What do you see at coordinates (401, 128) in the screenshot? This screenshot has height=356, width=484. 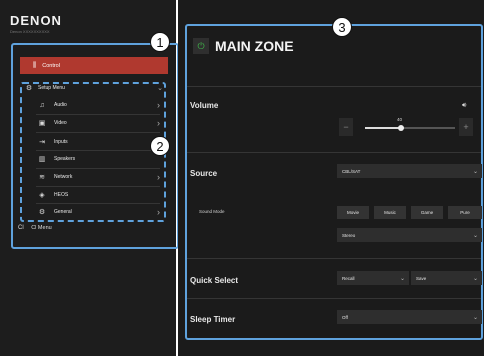 I see `volume-slider-handle` at bounding box center [401, 128].